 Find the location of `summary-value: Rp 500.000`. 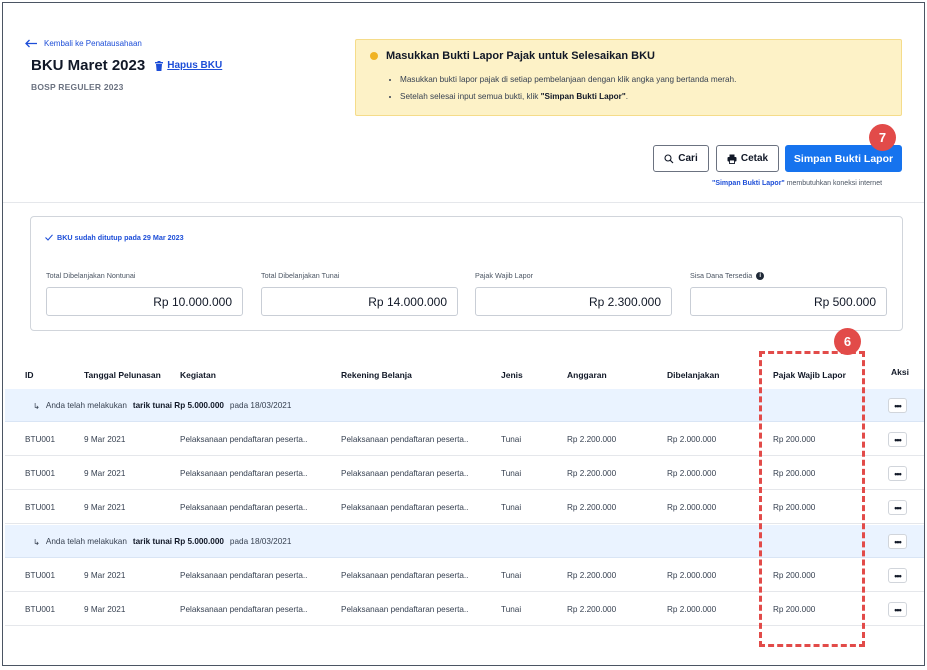

summary-value: Rp 500.000 is located at coordinates (788, 301).